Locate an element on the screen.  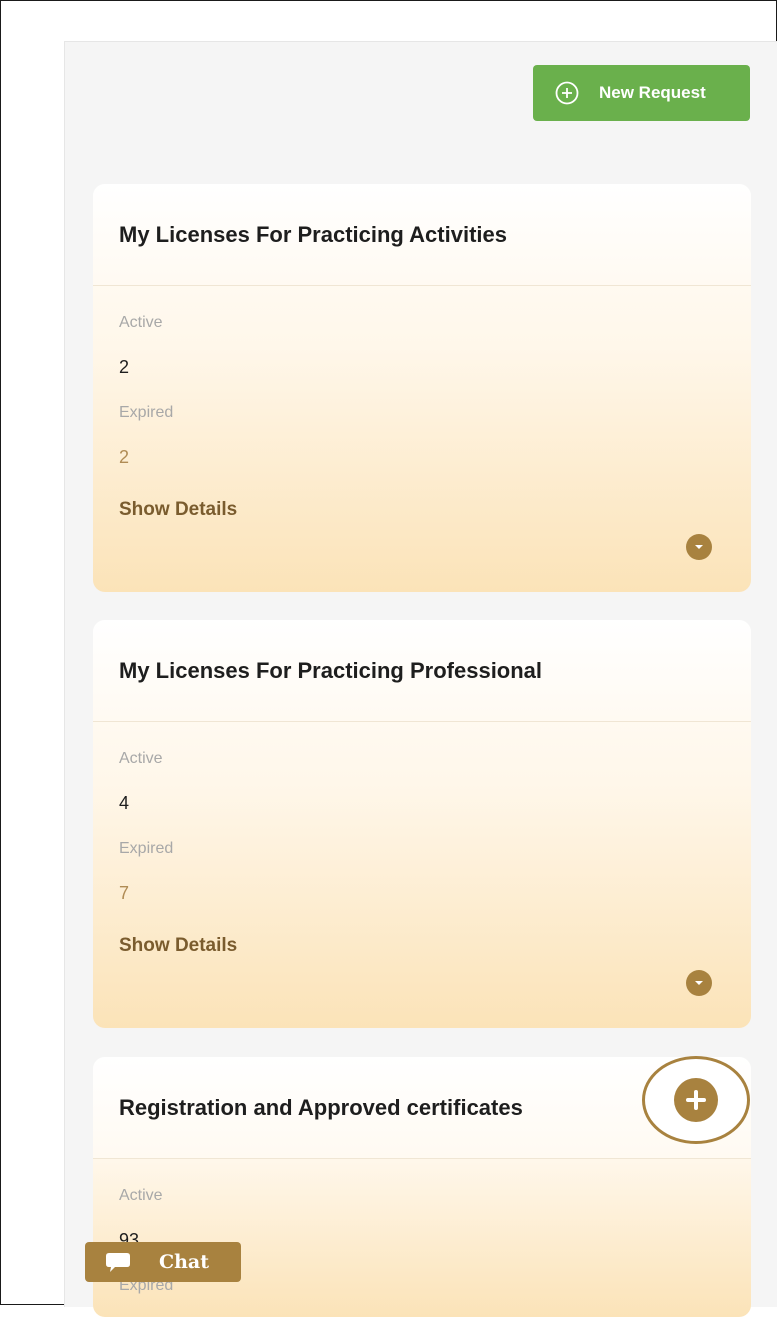
expired-value: 2 is located at coordinates (124, 457).